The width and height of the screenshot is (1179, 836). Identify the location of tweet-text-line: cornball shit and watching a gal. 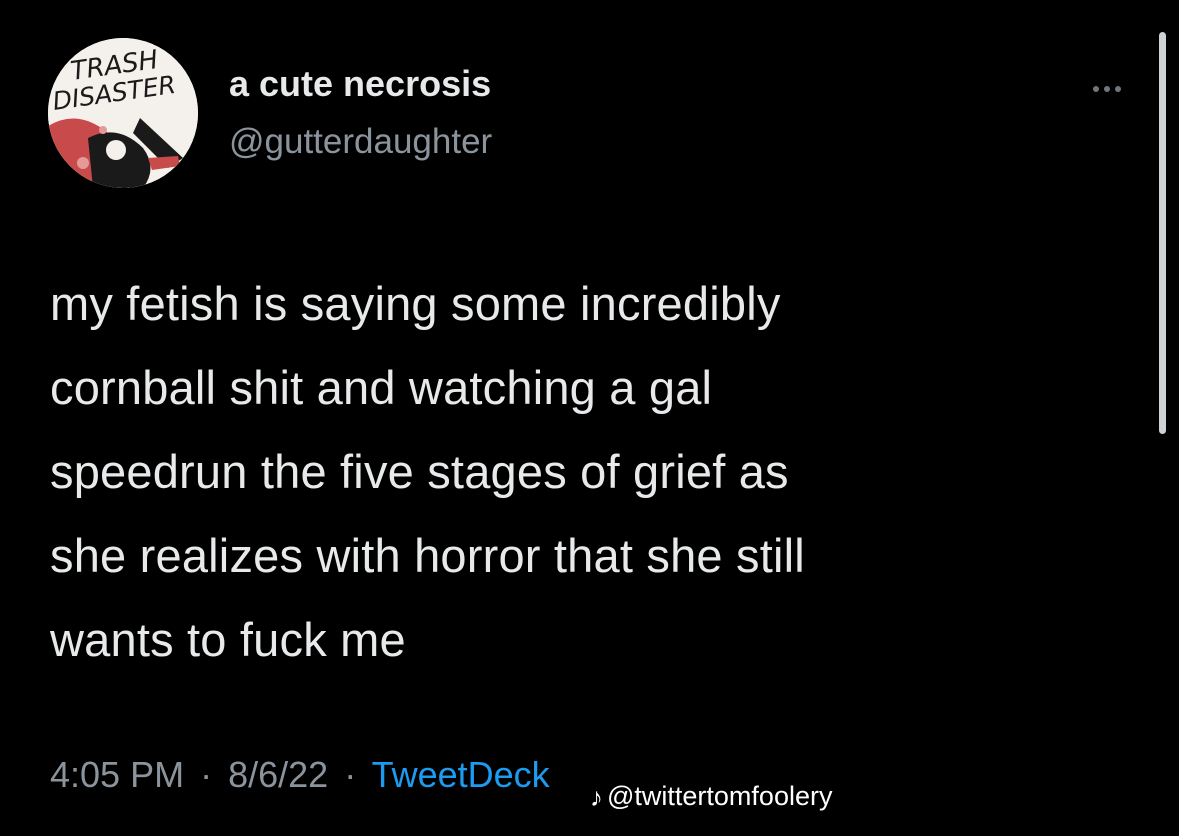
(381, 387).